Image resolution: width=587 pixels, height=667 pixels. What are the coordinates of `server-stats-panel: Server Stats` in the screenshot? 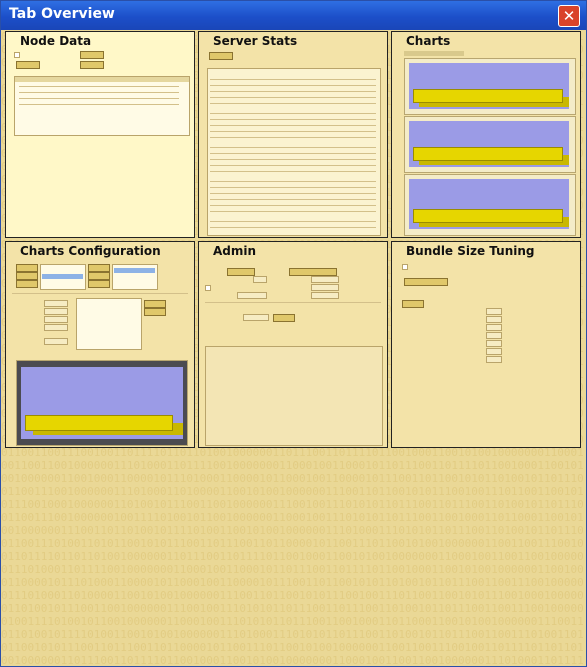 It's located at (293, 134).